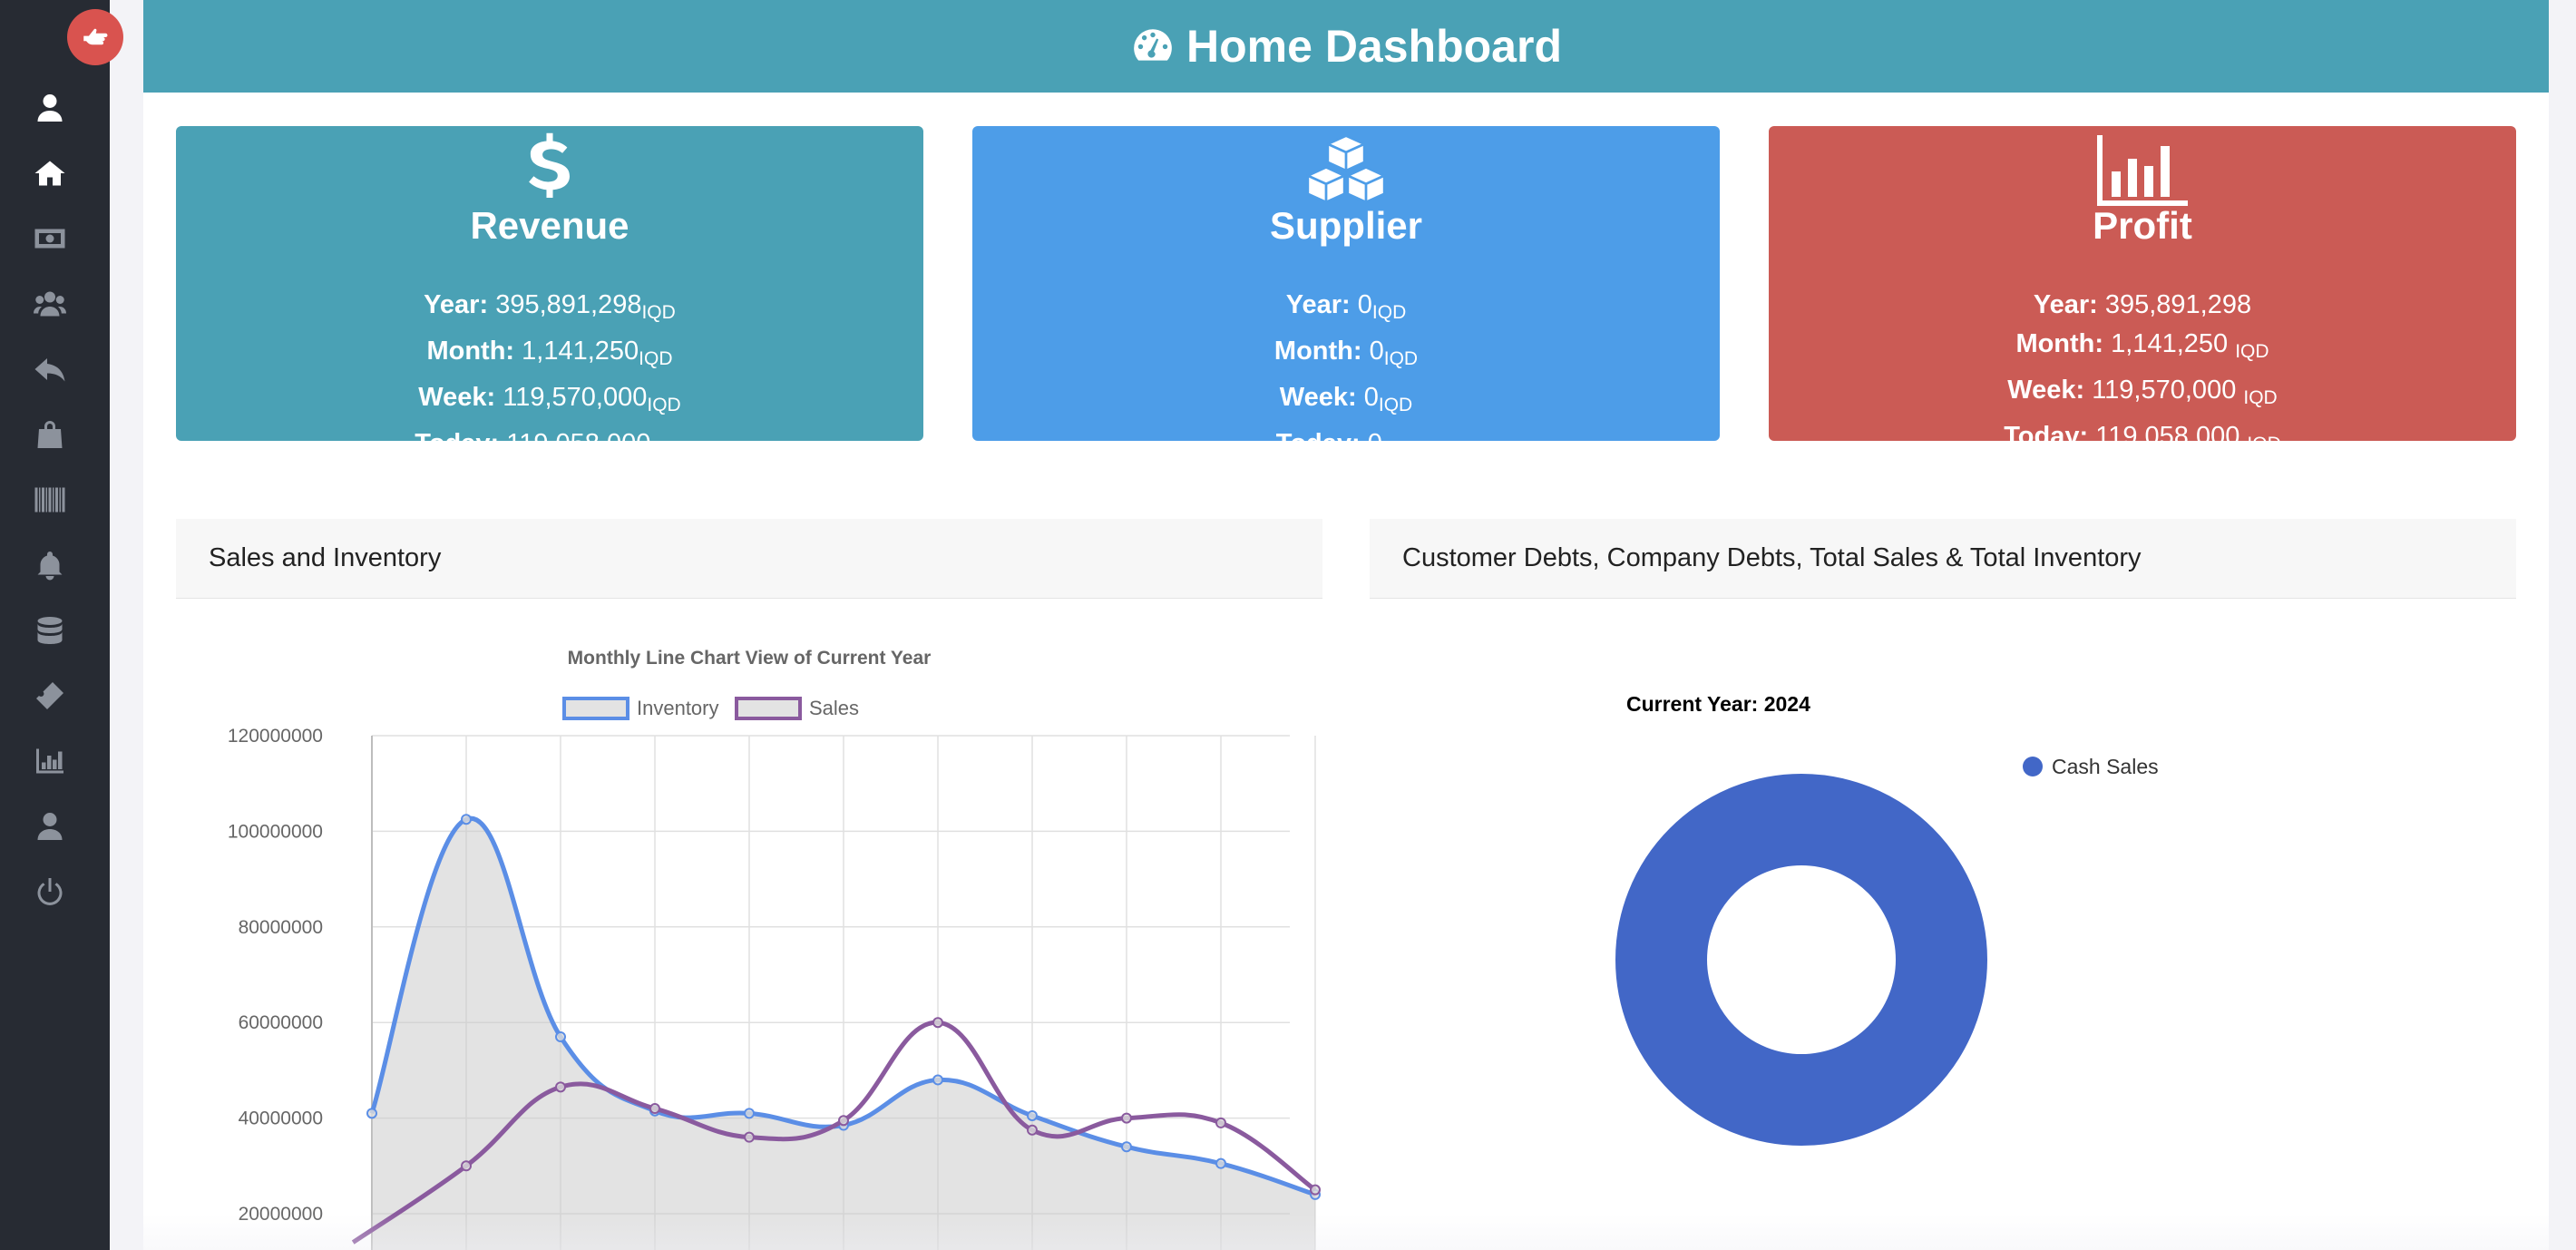 The height and width of the screenshot is (1250, 2576). Describe the element at coordinates (1346, 306) in the screenshot. I see `supplier-year-row: Year: 0IQD` at that location.